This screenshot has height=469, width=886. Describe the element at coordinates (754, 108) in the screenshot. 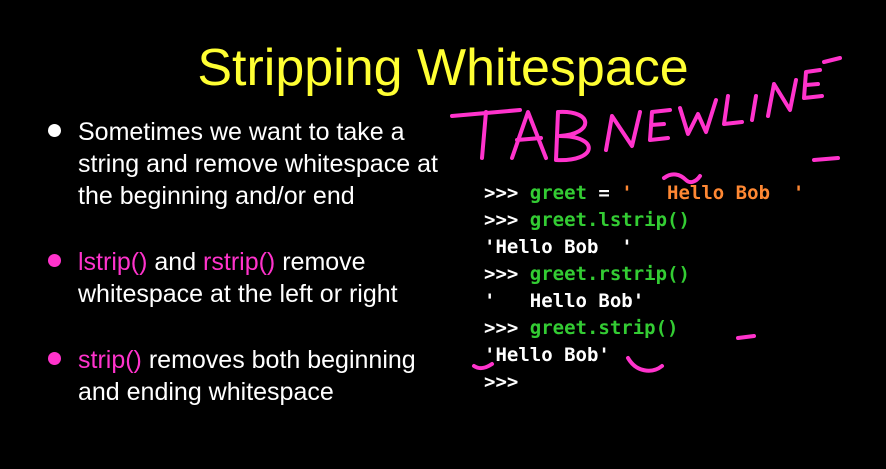

I see `ink-letter-i` at that location.